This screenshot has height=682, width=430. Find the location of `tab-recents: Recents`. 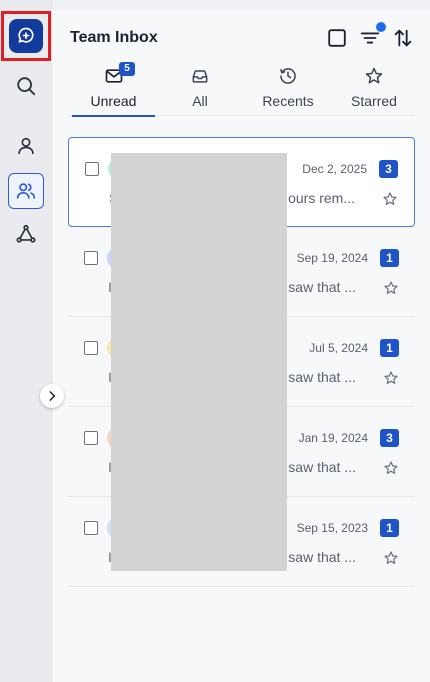

tab-recents: Recents is located at coordinates (288, 88).